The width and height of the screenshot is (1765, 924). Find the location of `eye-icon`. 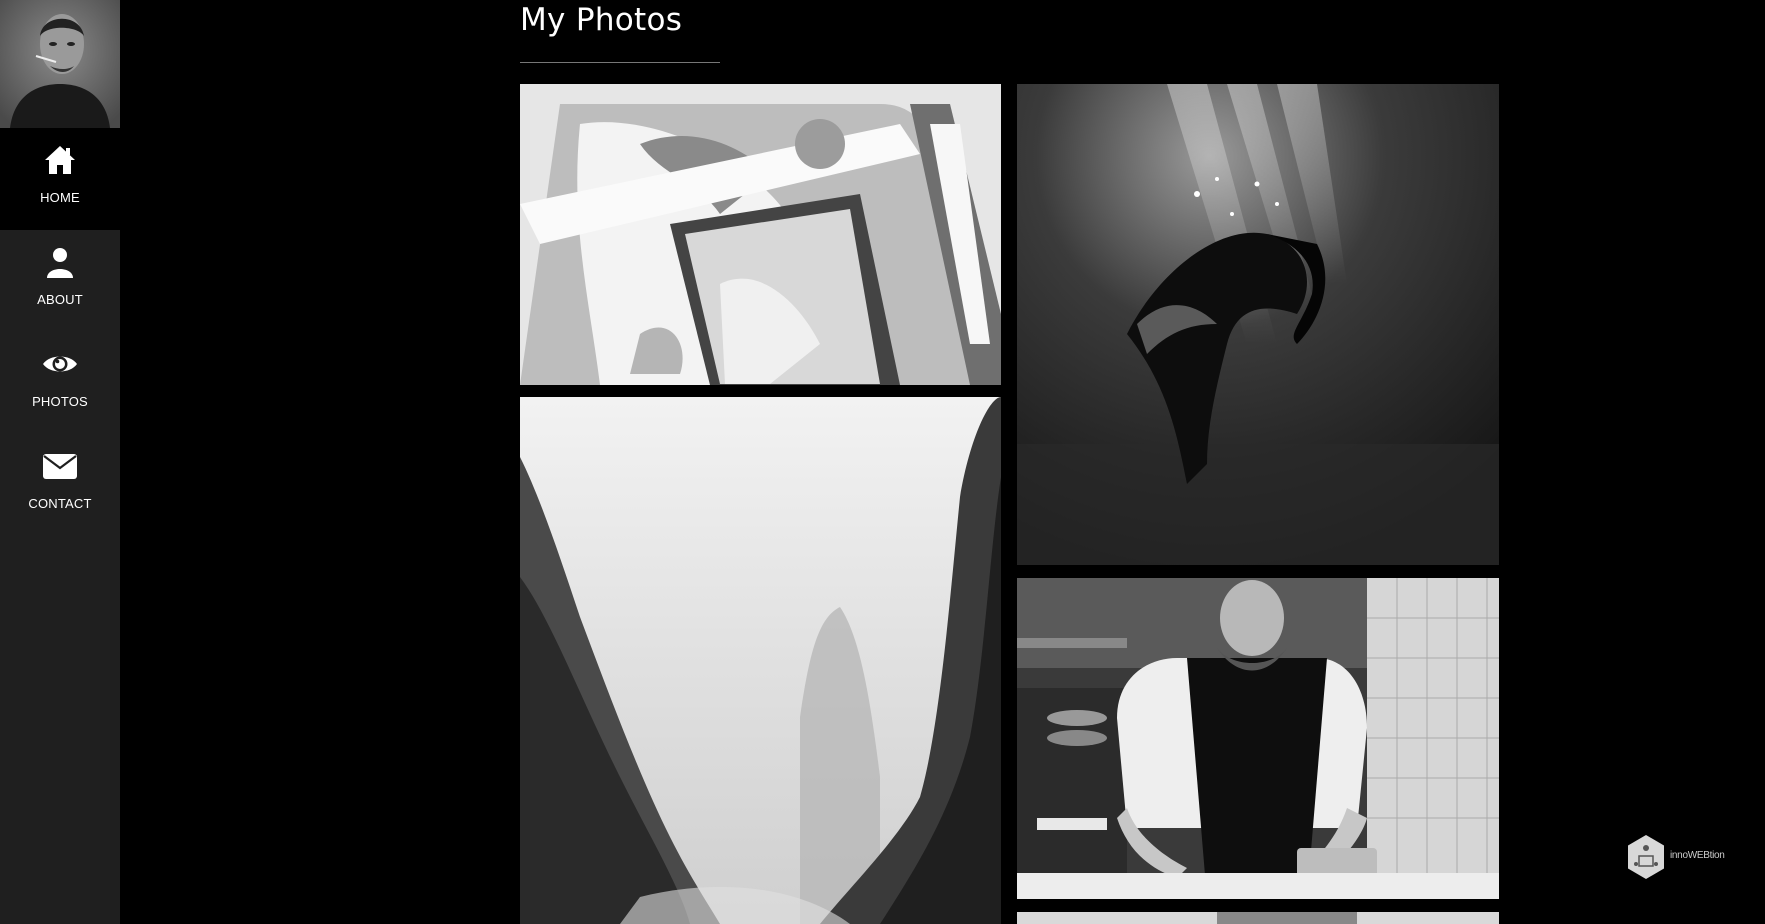

eye-icon is located at coordinates (60, 364).